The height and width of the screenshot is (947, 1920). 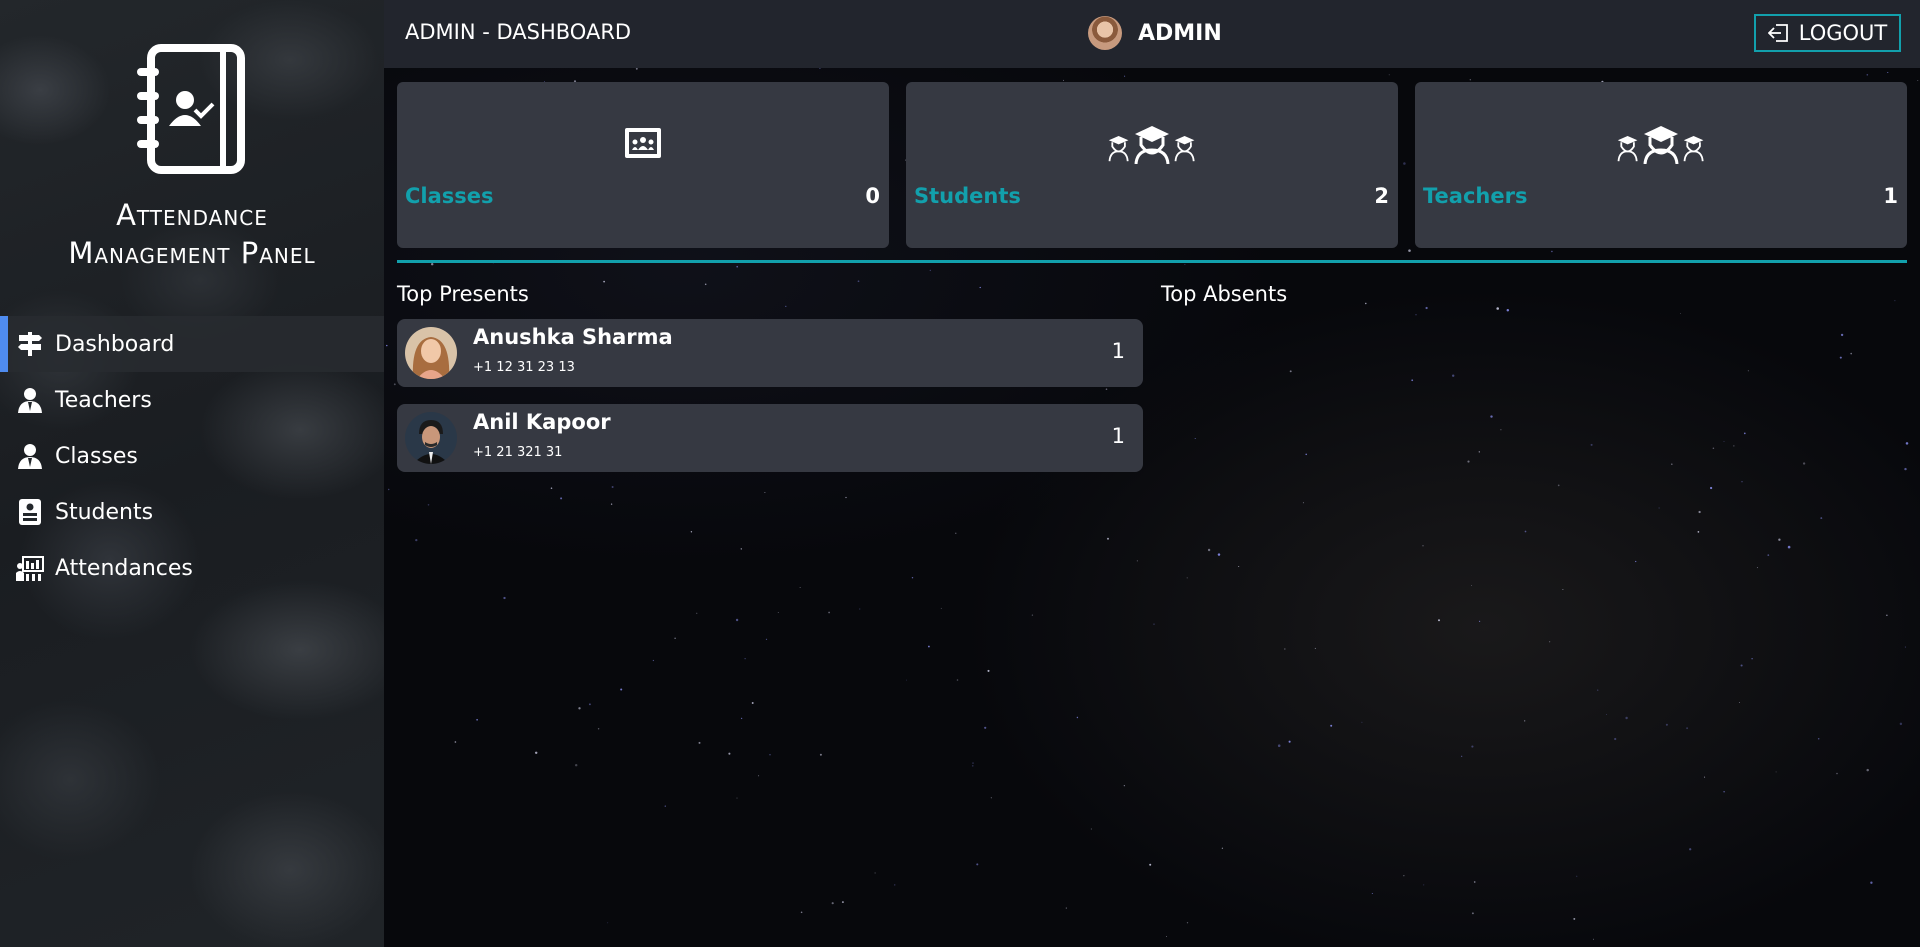 What do you see at coordinates (542, 422) in the screenshot?
I see `student-name: Anil Kapoor` at bounding box center [542, 422].